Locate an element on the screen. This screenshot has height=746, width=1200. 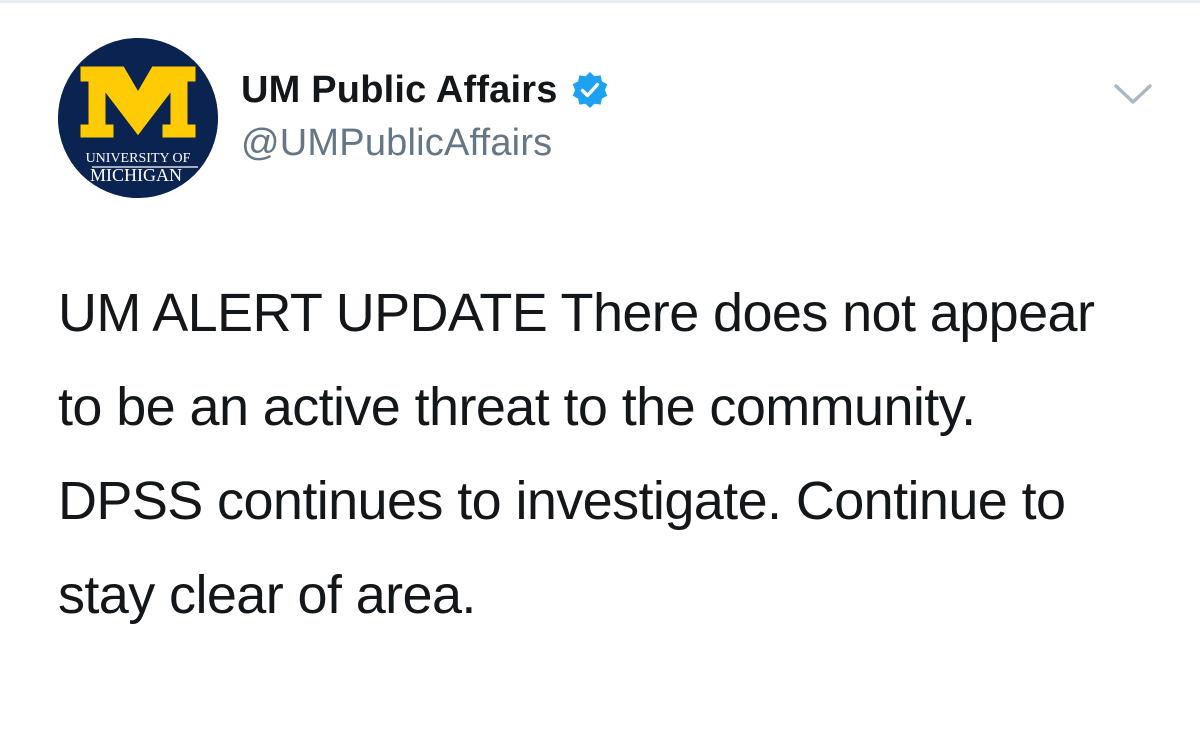
author-names: UM Public Affairs @UMPublicAffairs is located at coordinates (425, 115).